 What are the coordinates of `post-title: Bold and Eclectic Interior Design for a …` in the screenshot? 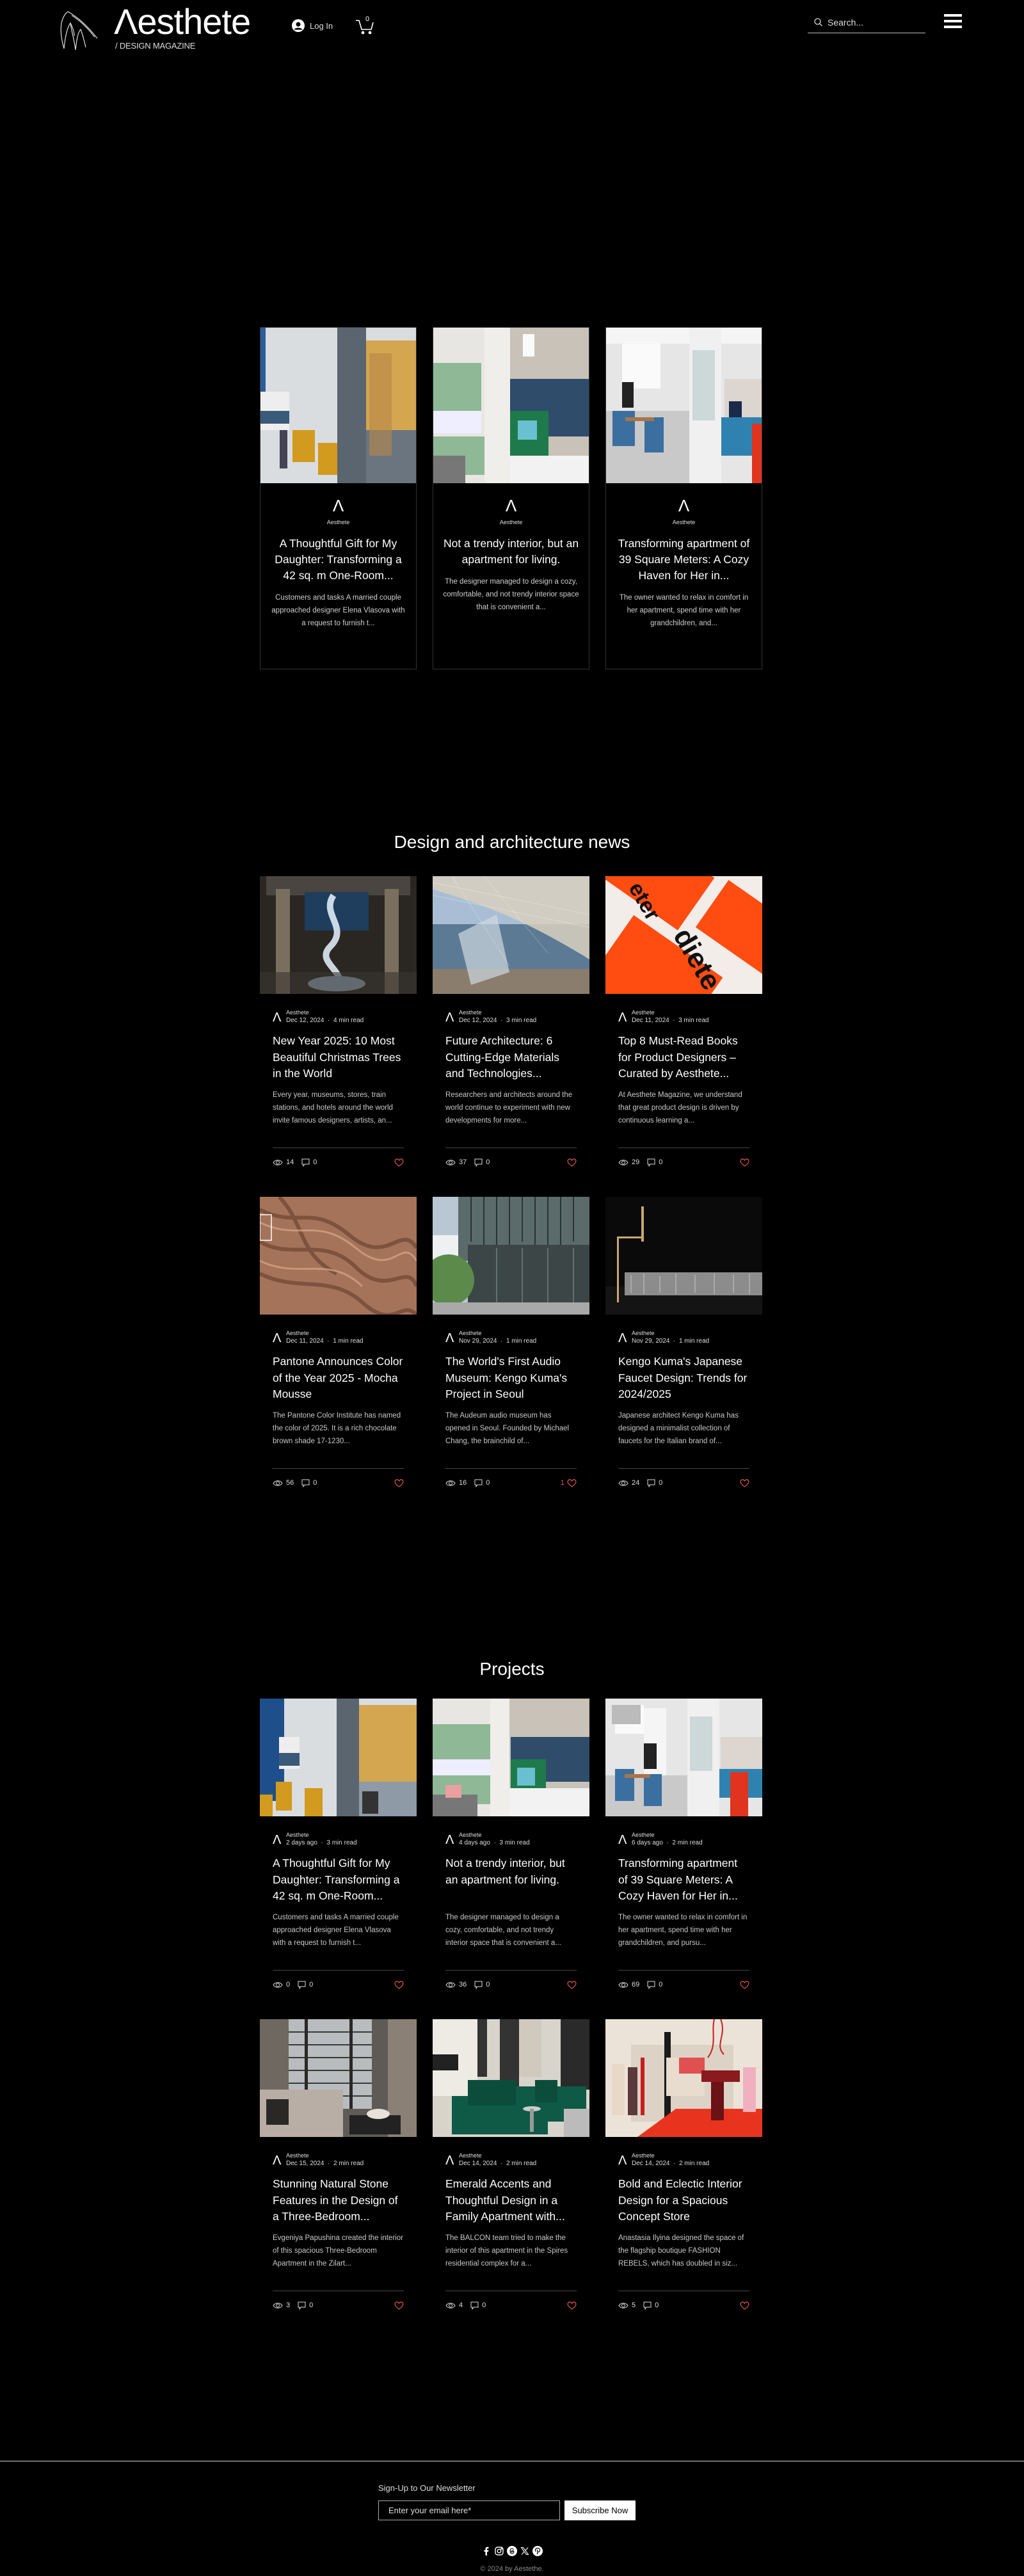 It's located at (683, 2200).